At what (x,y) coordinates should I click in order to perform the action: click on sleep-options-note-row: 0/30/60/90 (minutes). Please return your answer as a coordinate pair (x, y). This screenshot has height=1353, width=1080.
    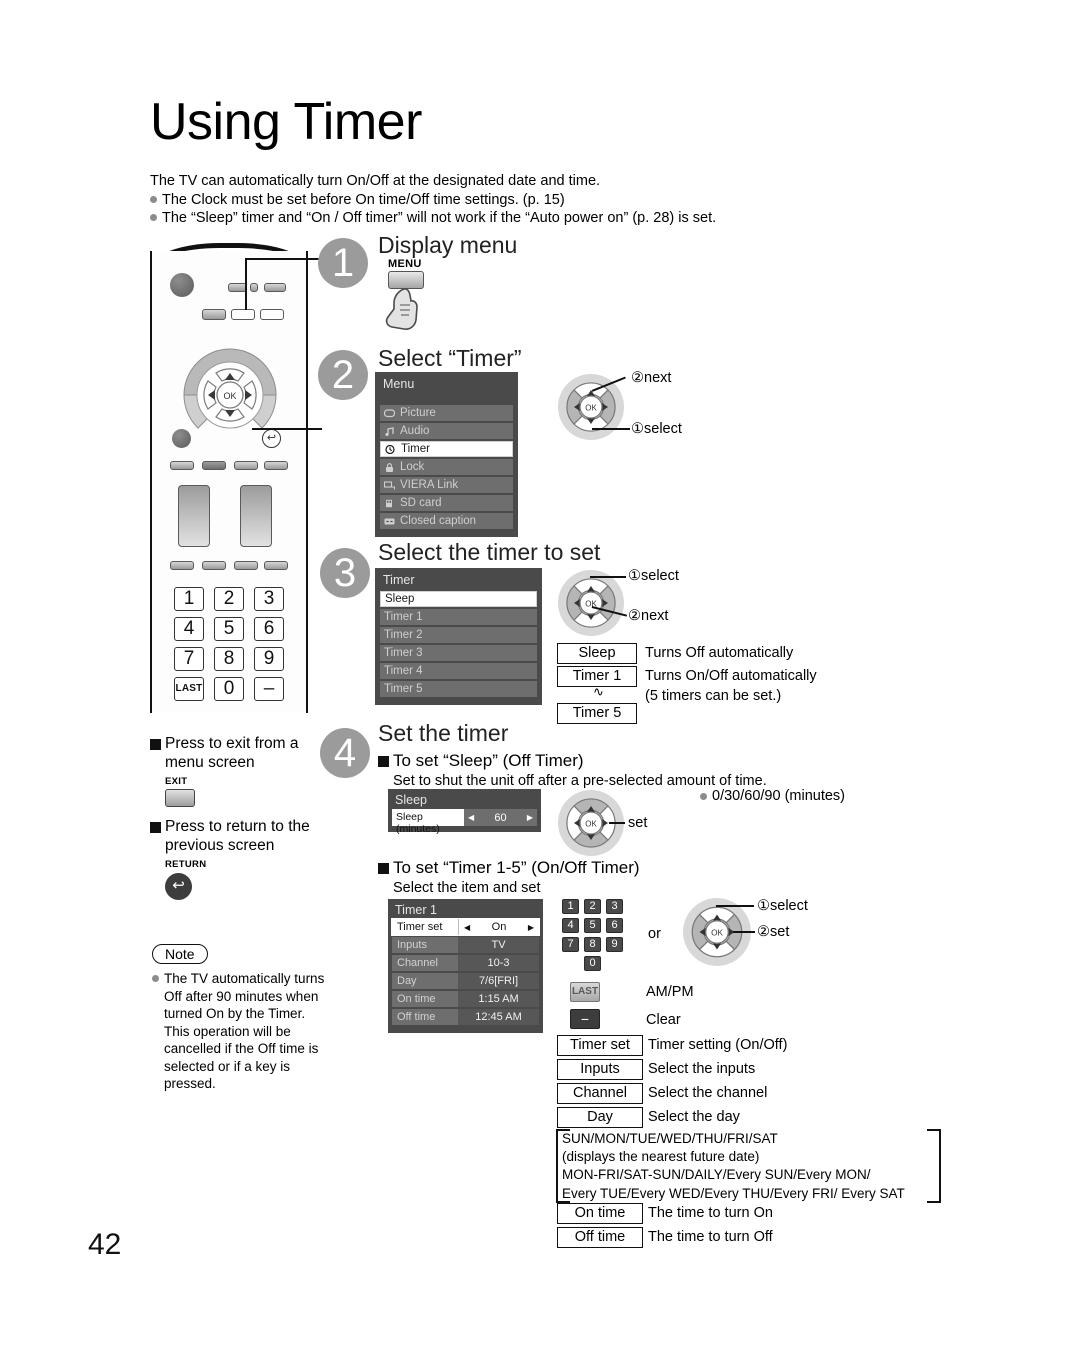
    Looking at the image, I should click on (772, 796).